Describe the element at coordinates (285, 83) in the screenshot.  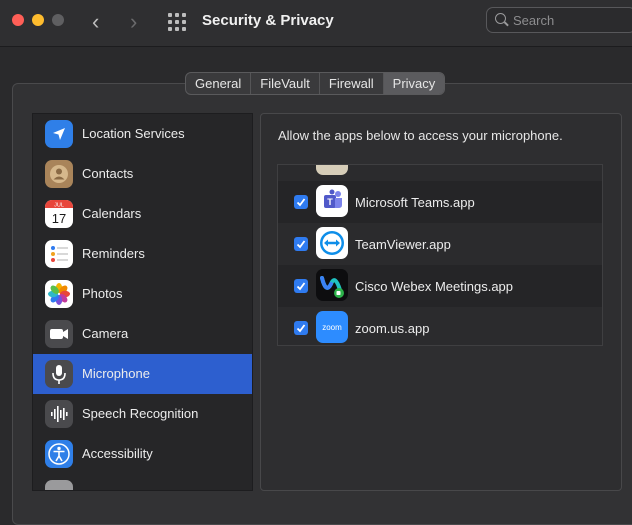
I see `tab-filevault: FileVault` at that location.